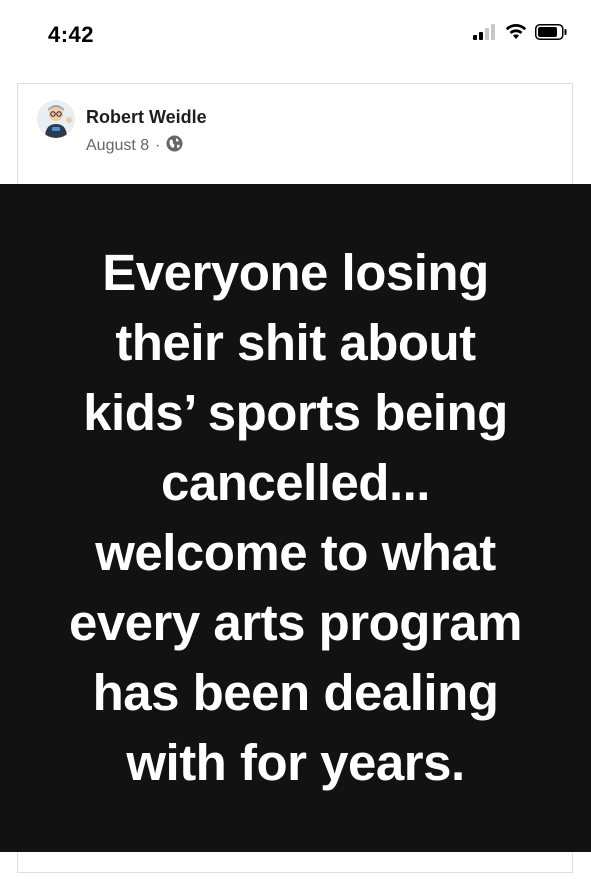 The height and width of the screenshot is (881, 591). What do you see at coordinates (117, 146) in the screenshot?
I see `post-date: August 8` at bounding box center [117, 146].